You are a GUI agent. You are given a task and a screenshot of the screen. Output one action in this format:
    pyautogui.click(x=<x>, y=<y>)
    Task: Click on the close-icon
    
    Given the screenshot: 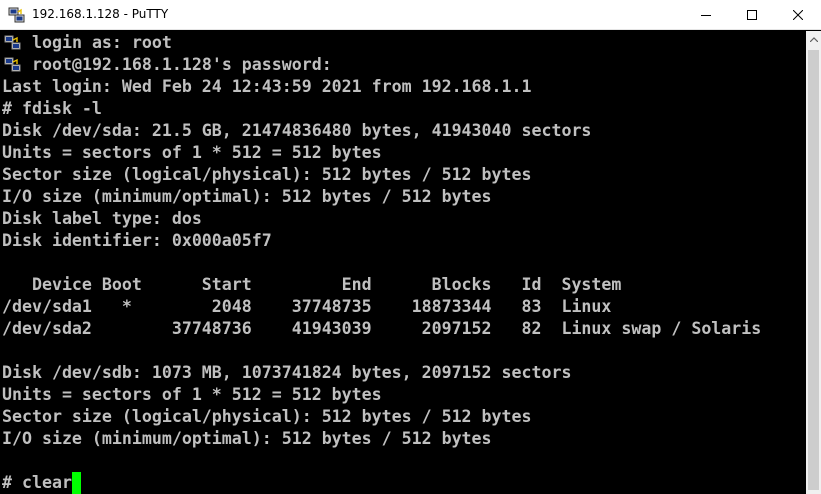 What is the action you would take?
    pyautogui.click(x=798, y=15)
    